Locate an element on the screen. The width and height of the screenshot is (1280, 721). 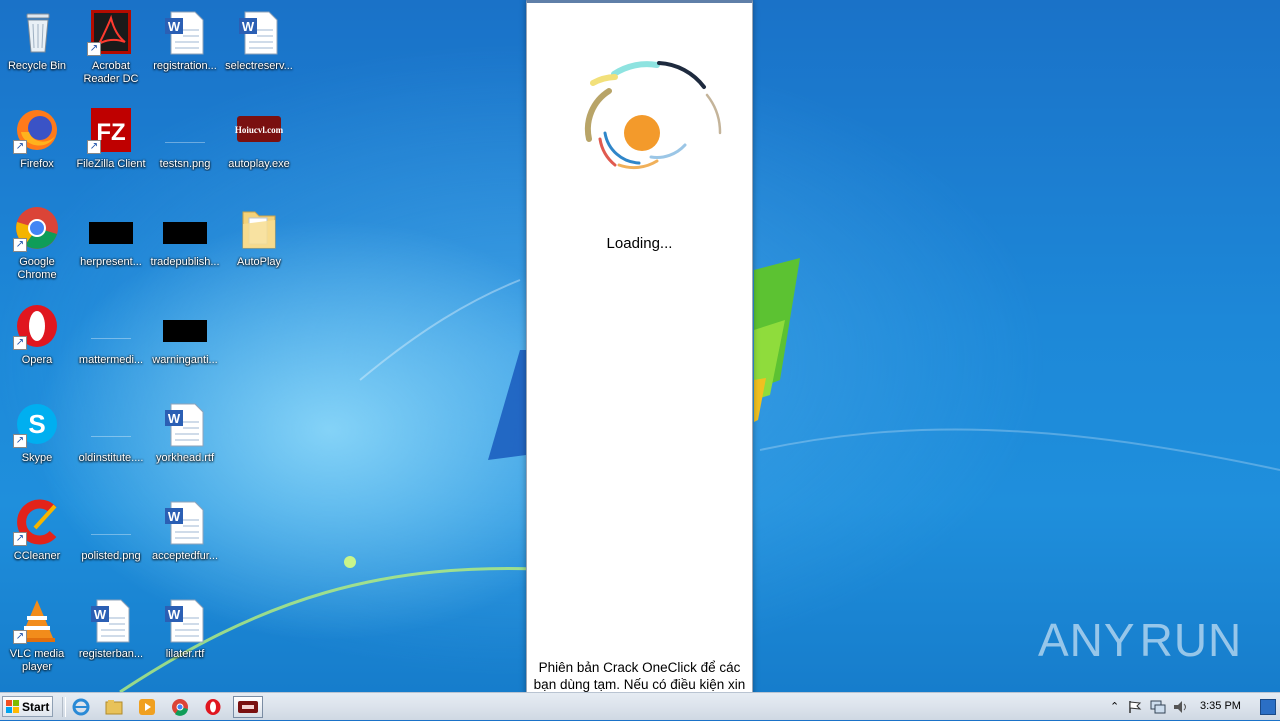
media-player-icon is located at coordinates (147, 707).